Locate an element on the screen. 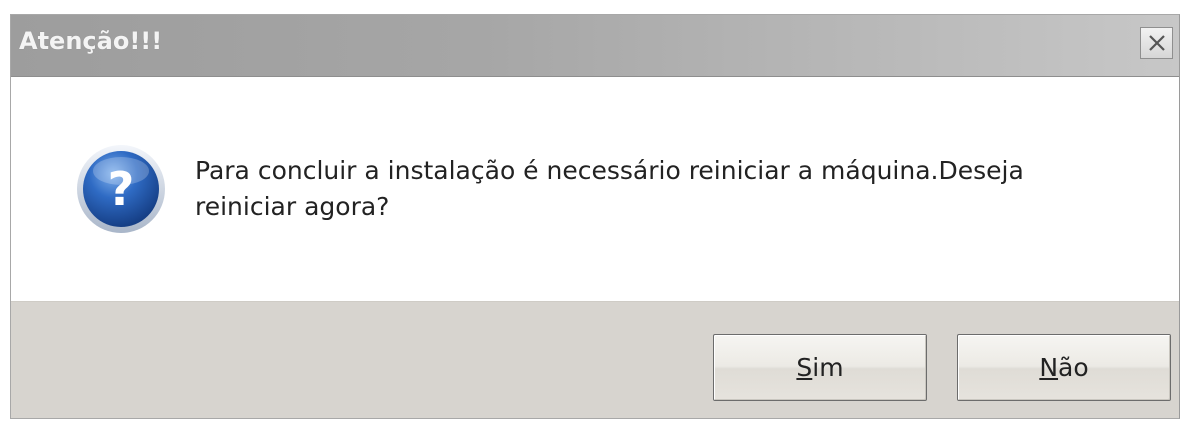 This screenshot has height=424, width=1190. yes-button: Sim is located at coordinates (820, 367).